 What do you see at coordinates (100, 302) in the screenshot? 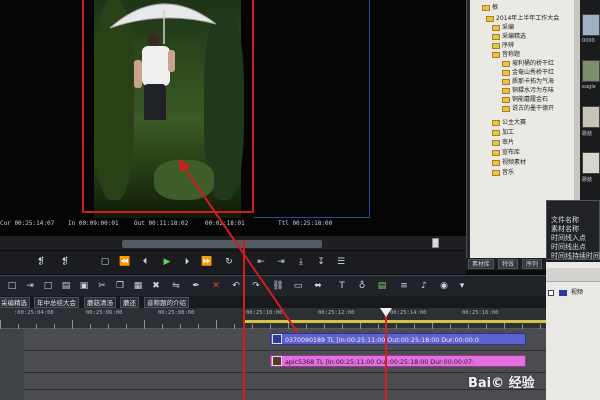
I see `tab-sequence-3: 蘑菇清汤` at bounding box center [100, 302].